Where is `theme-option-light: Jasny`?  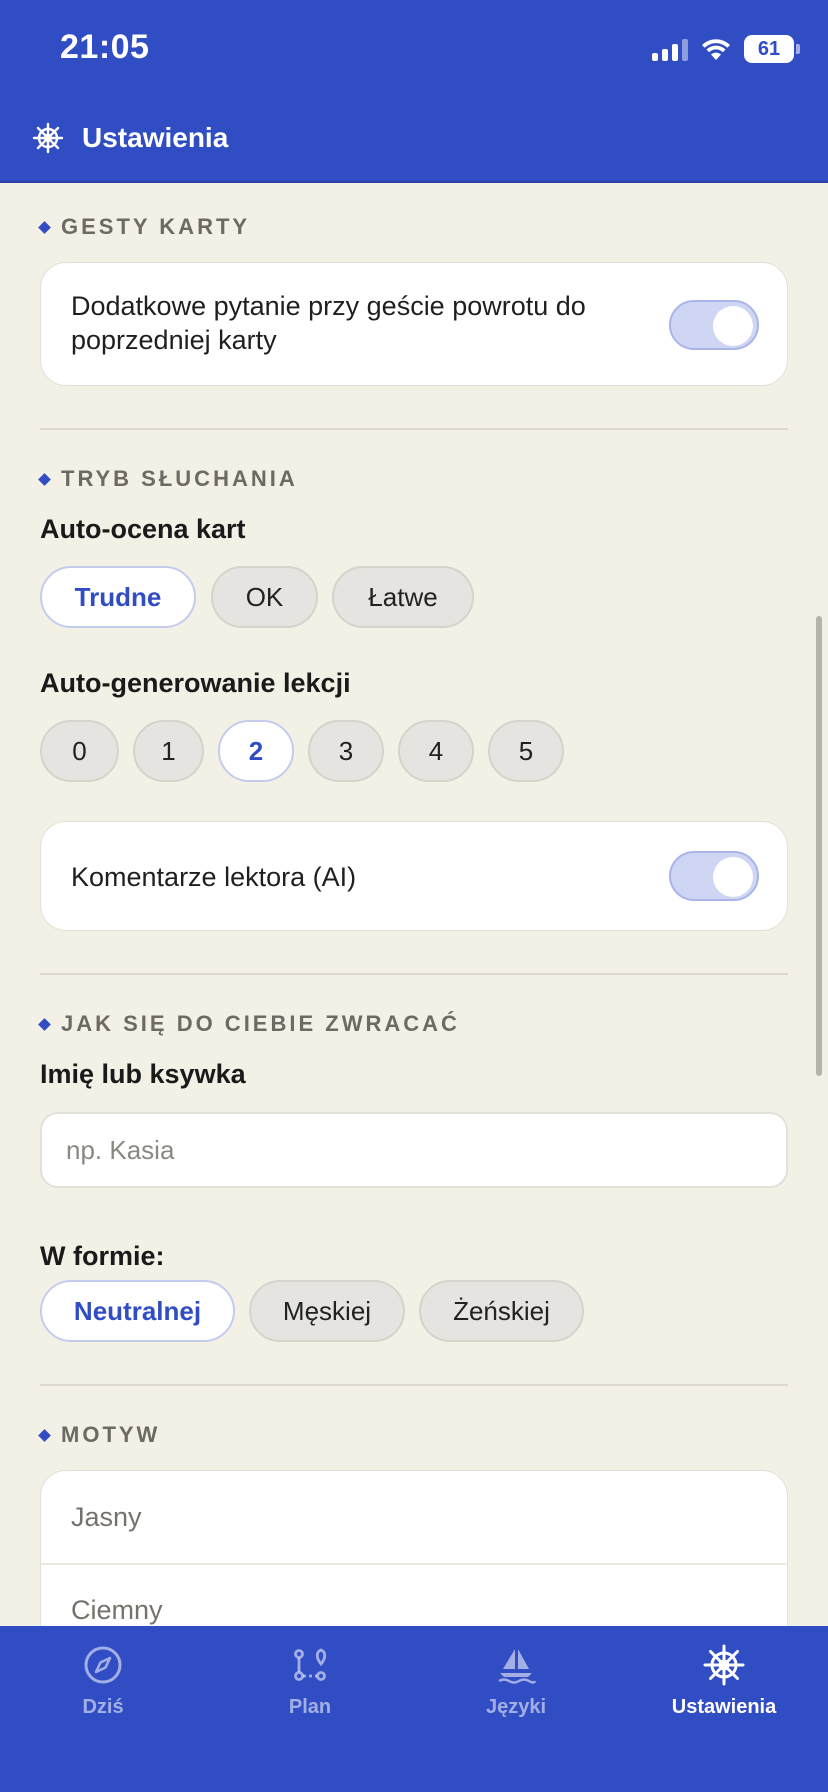
theme-option-light: Jasny is located at coordinates (414, 1517).